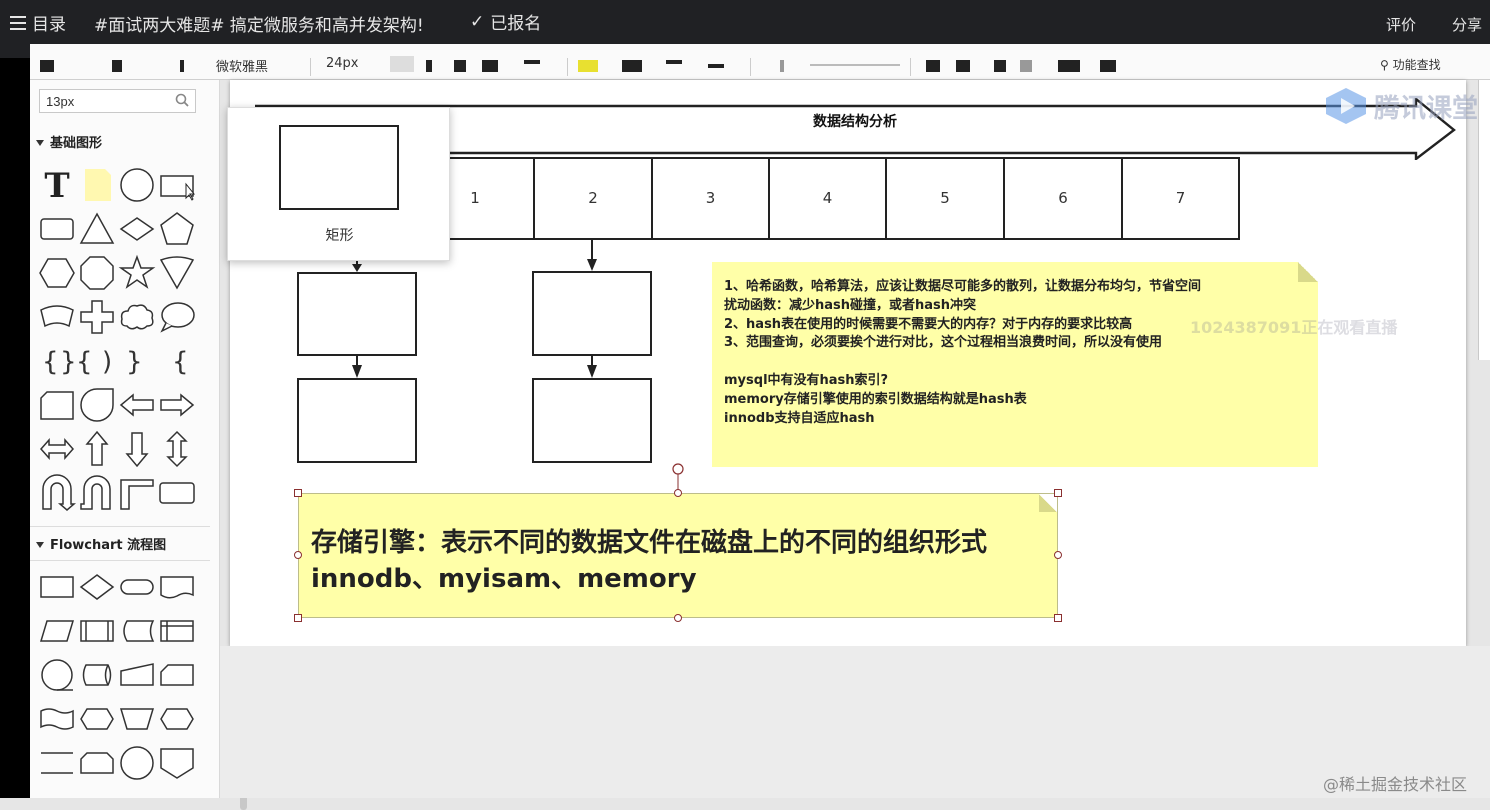 The height and width of the screenshot is (810, 1490). Describe the element at coordinates (57, 405) in the screenshot. I see `tab-shape-icon` at that location.